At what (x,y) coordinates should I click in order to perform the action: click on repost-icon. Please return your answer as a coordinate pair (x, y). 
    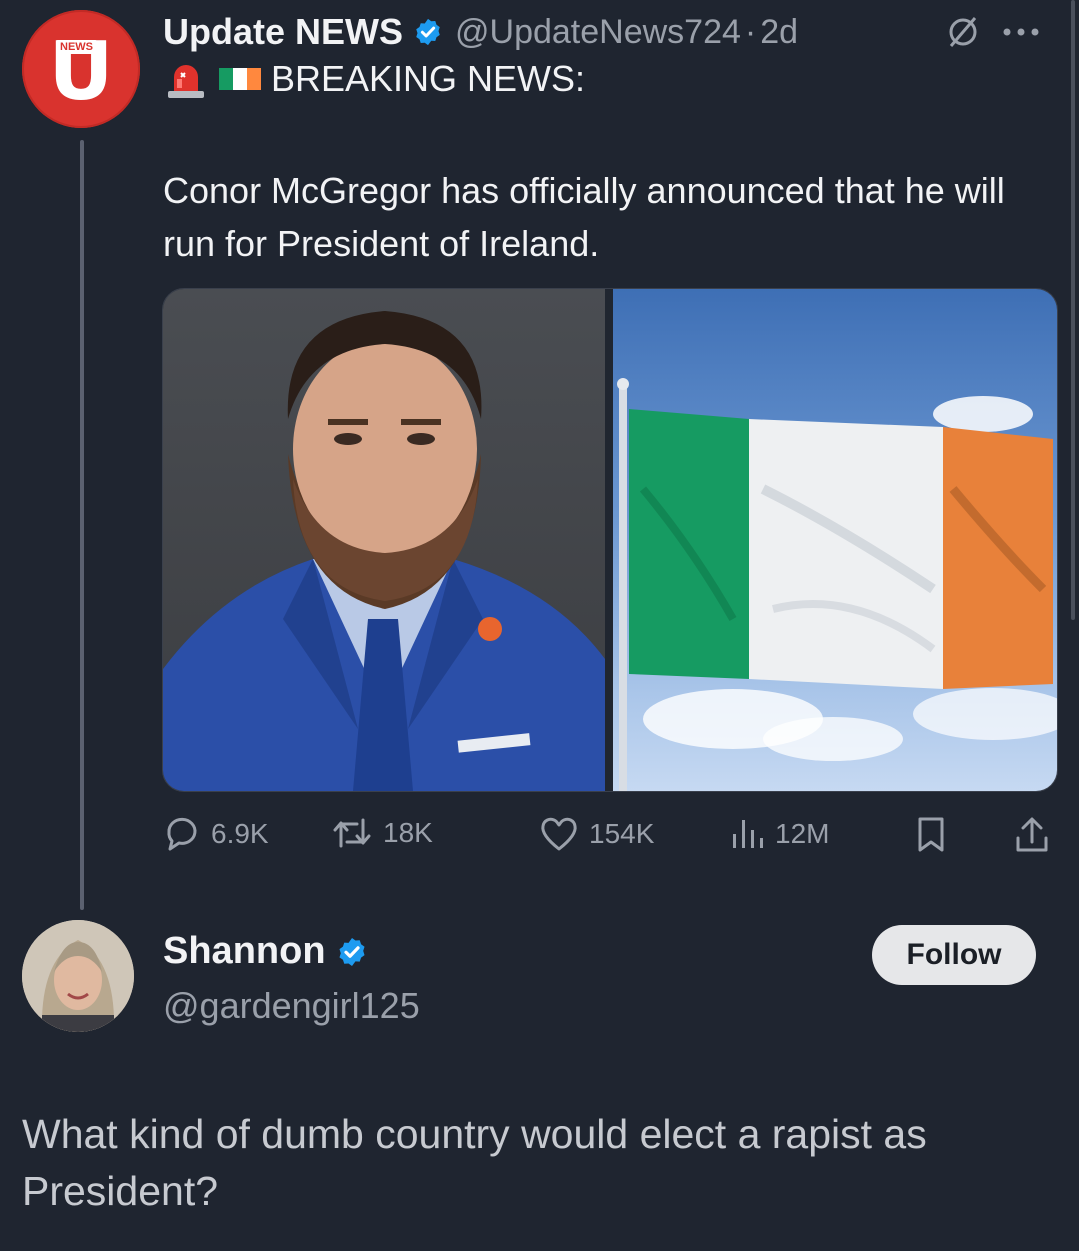
    Looking at the image, I should click on (352, 833).